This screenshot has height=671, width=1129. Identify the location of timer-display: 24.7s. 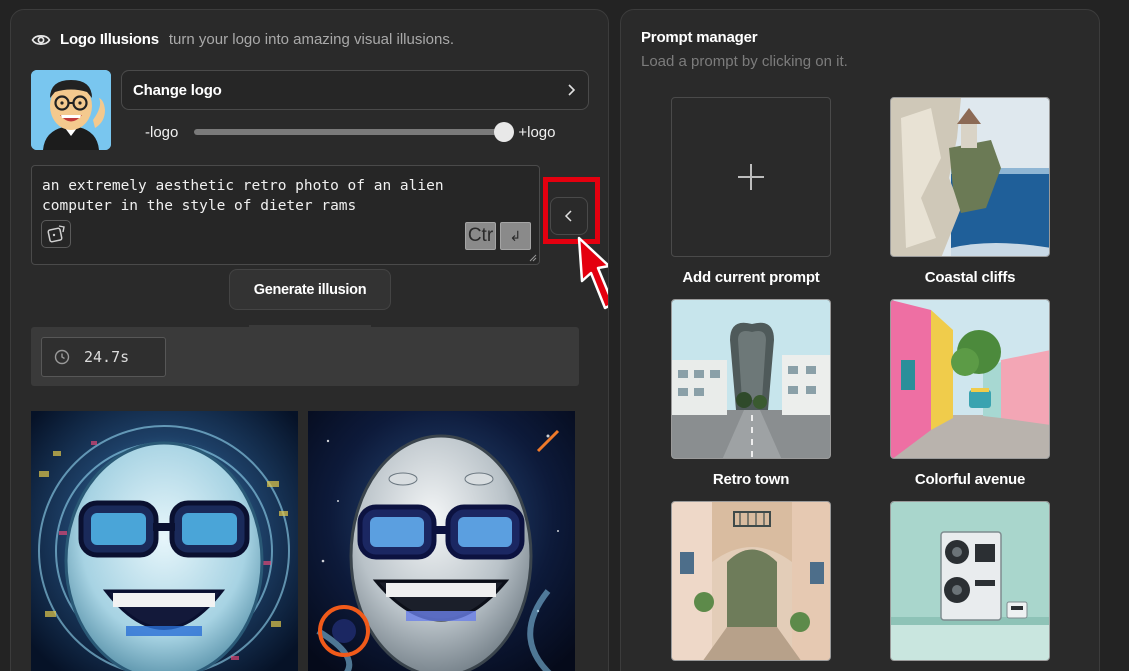
(103, 357).